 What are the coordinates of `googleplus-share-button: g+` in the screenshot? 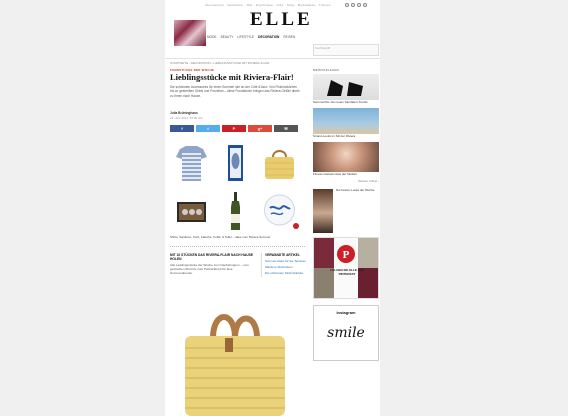 It's located at (260, 128).